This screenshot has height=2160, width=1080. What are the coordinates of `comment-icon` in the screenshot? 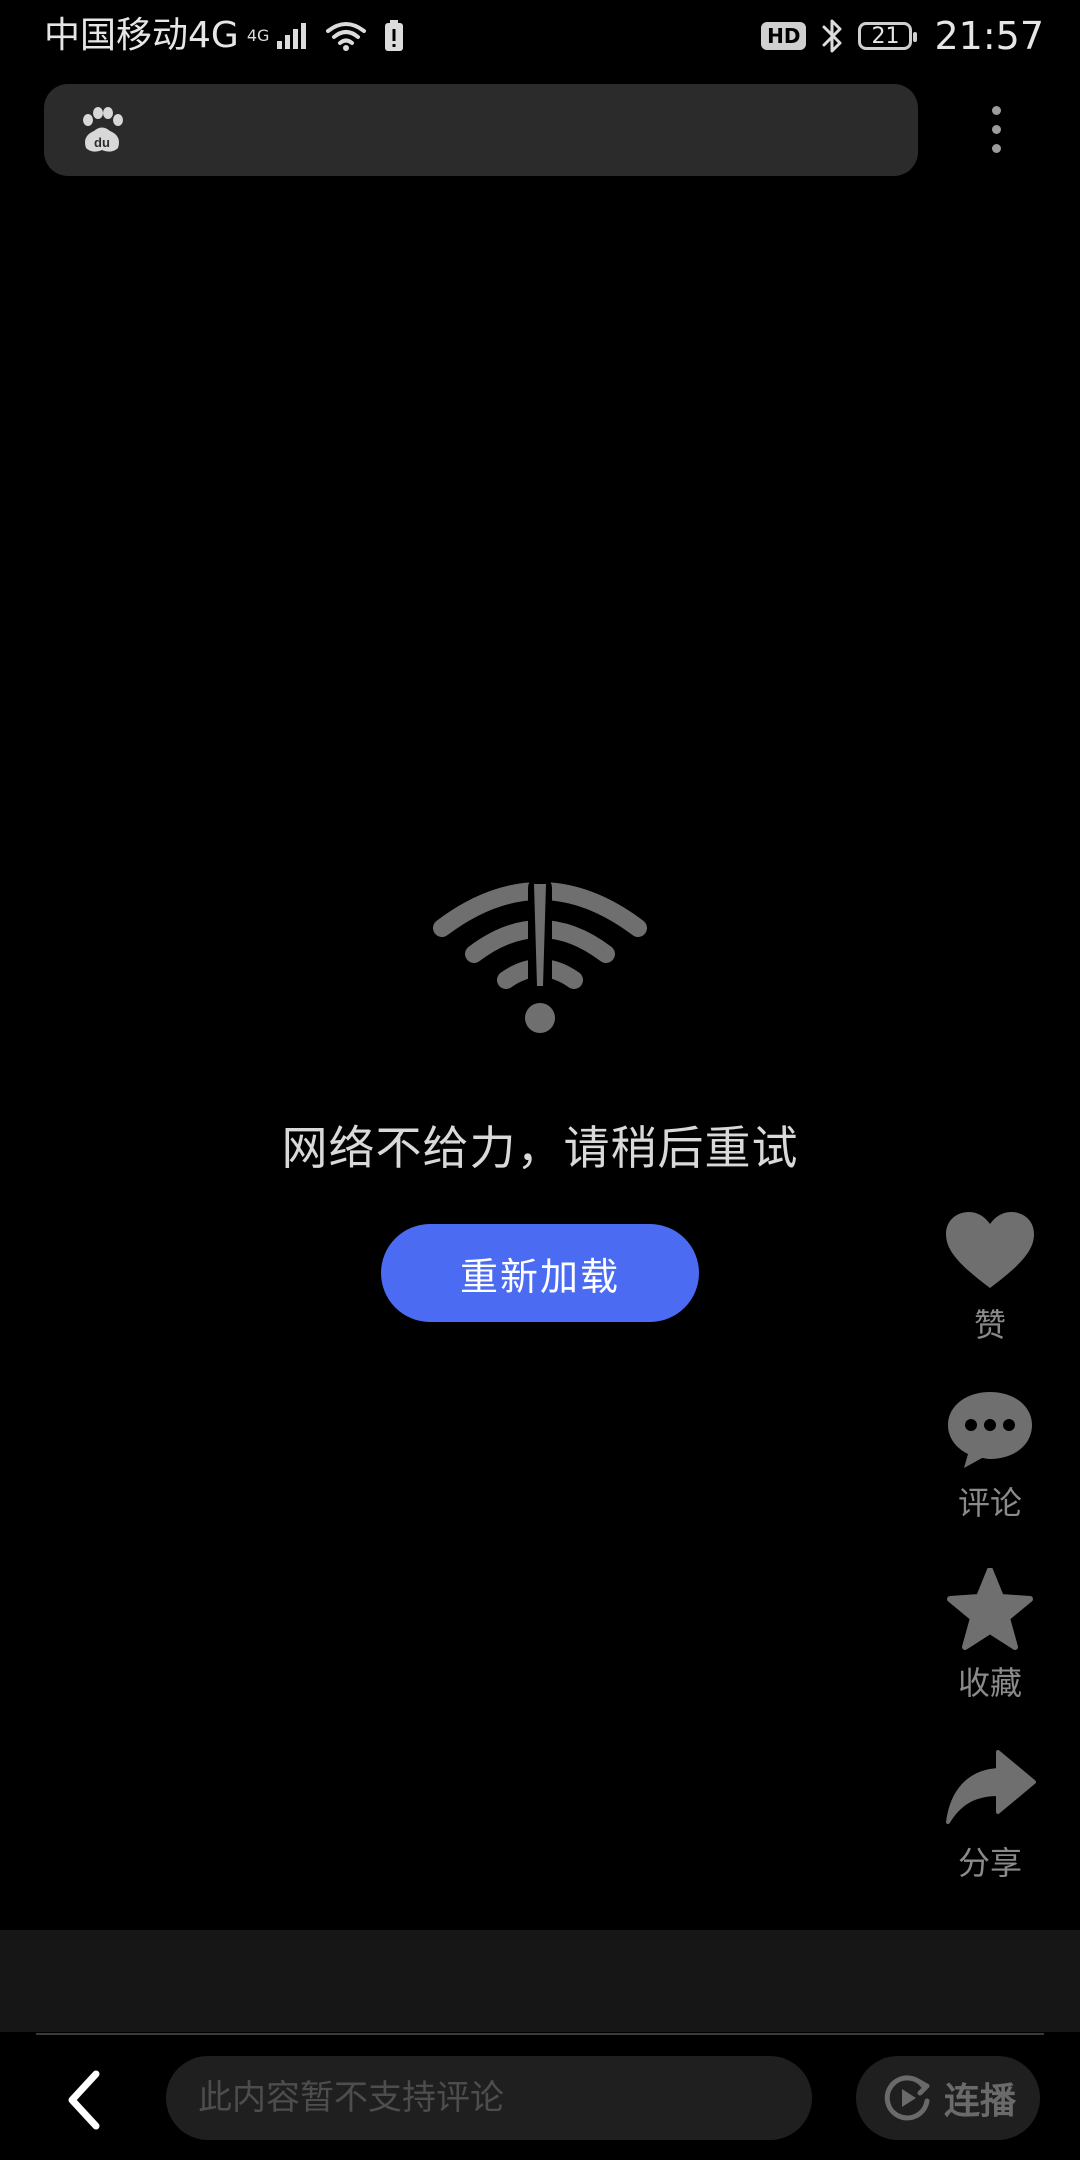 It's located at (990, 1430).